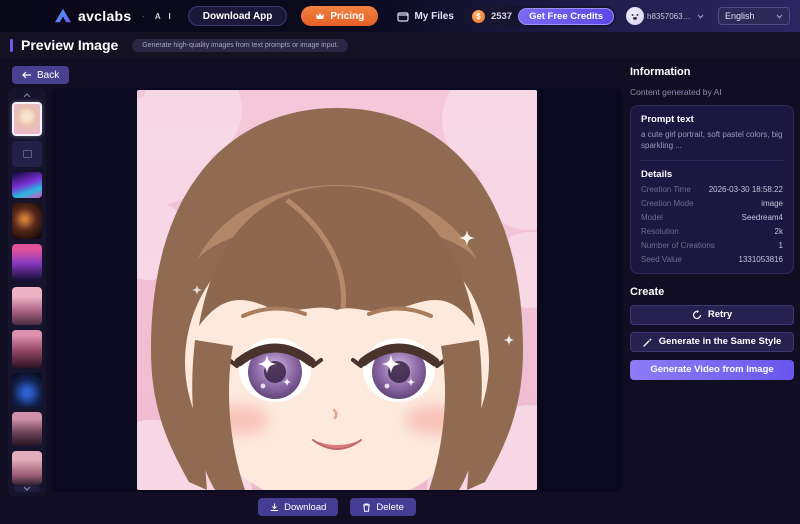 This screenshot has width=800, height=524. Describe the element at coordinates (657, 174) in the screenshot. I see `details-label: Details` at that location.